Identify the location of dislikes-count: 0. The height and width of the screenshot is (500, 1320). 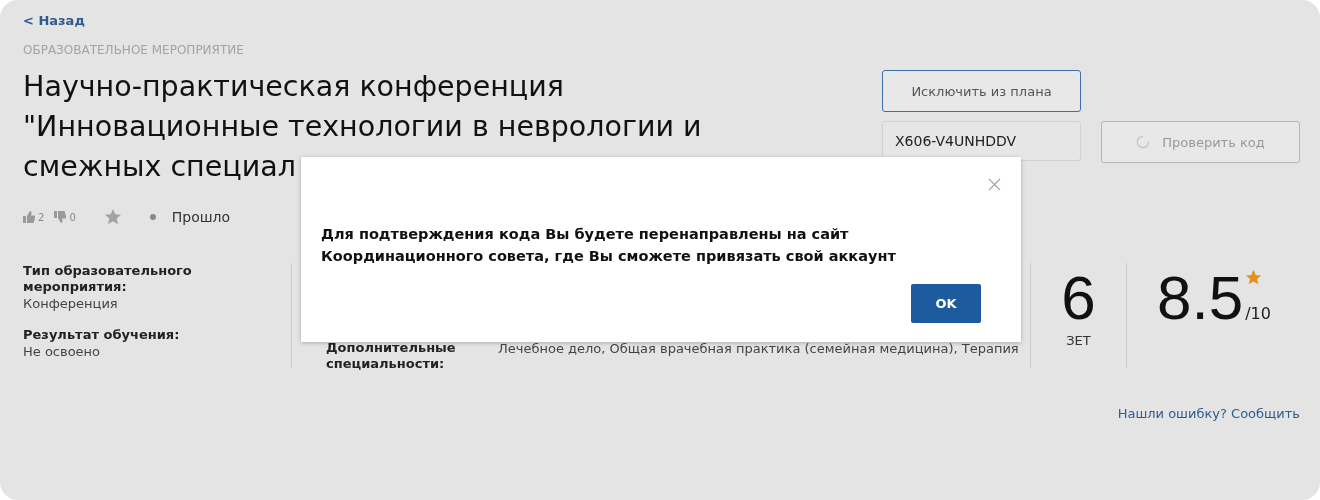
(72, 217).